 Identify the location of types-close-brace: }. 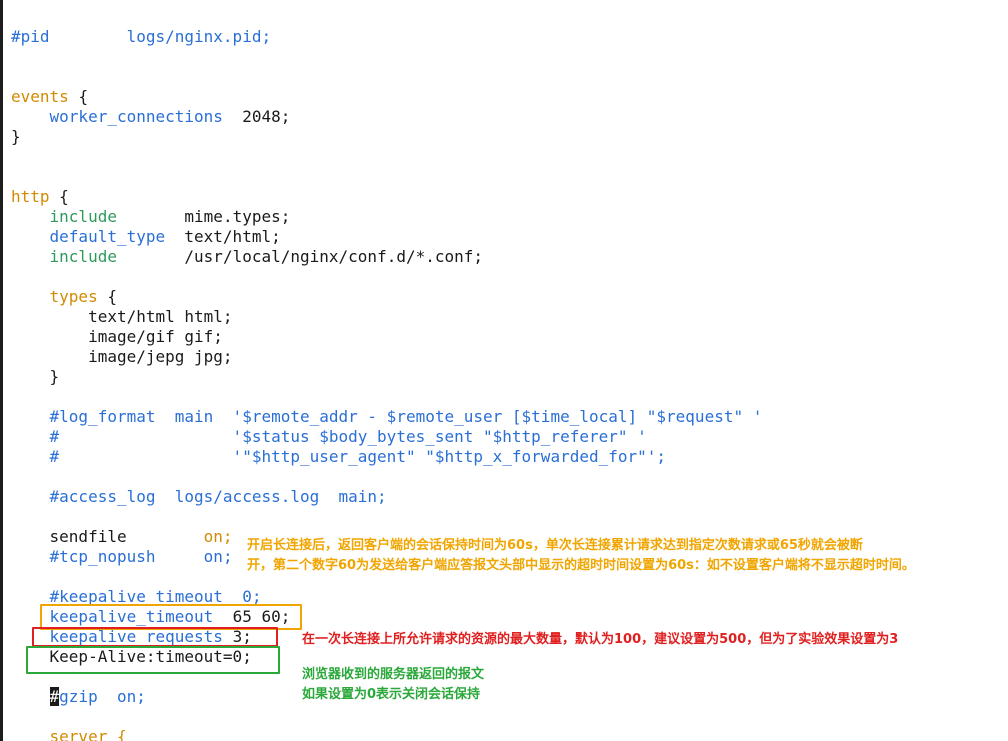
(54, 376).